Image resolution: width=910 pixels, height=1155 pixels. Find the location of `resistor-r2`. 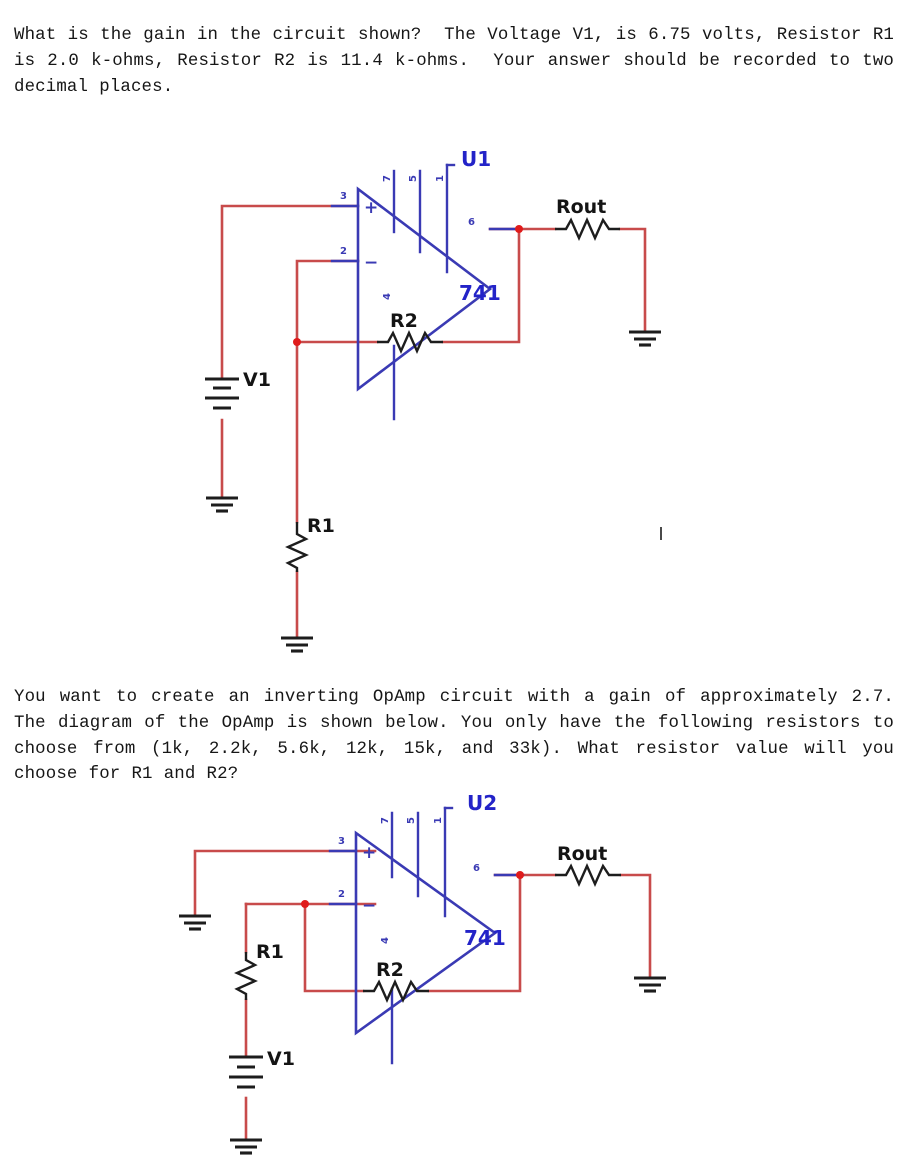

resistor-r2 is located at coordinates (396, 991).